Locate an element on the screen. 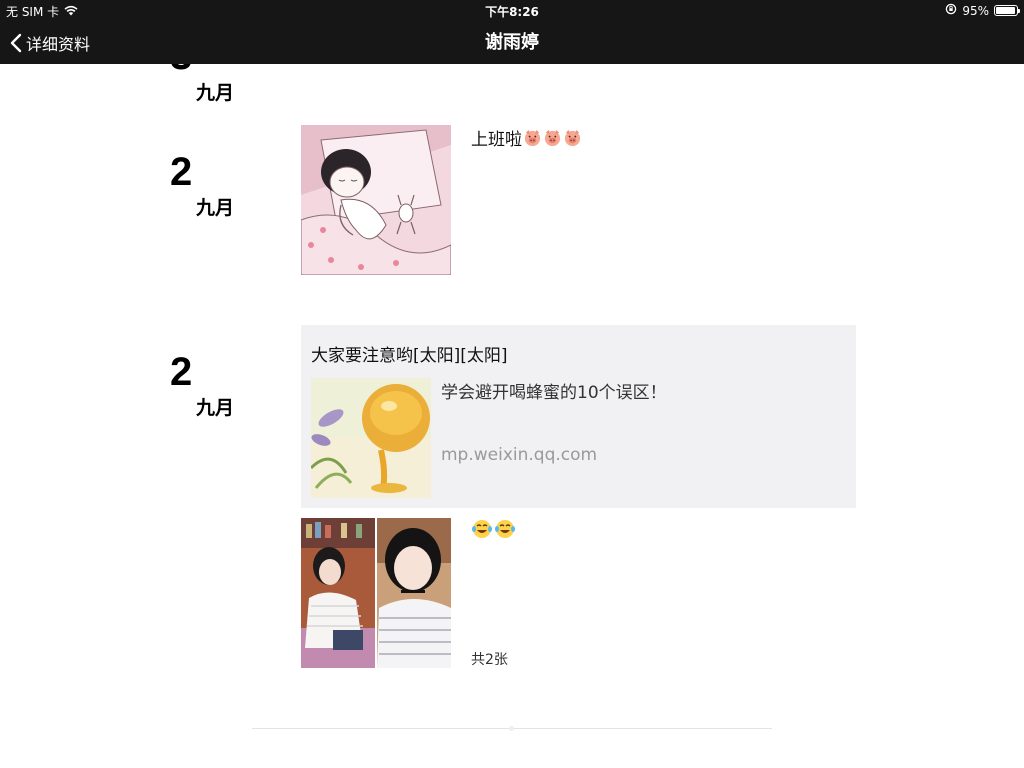  article-domain: mp.weixin.qq.com is located at coordinates (519, 455).